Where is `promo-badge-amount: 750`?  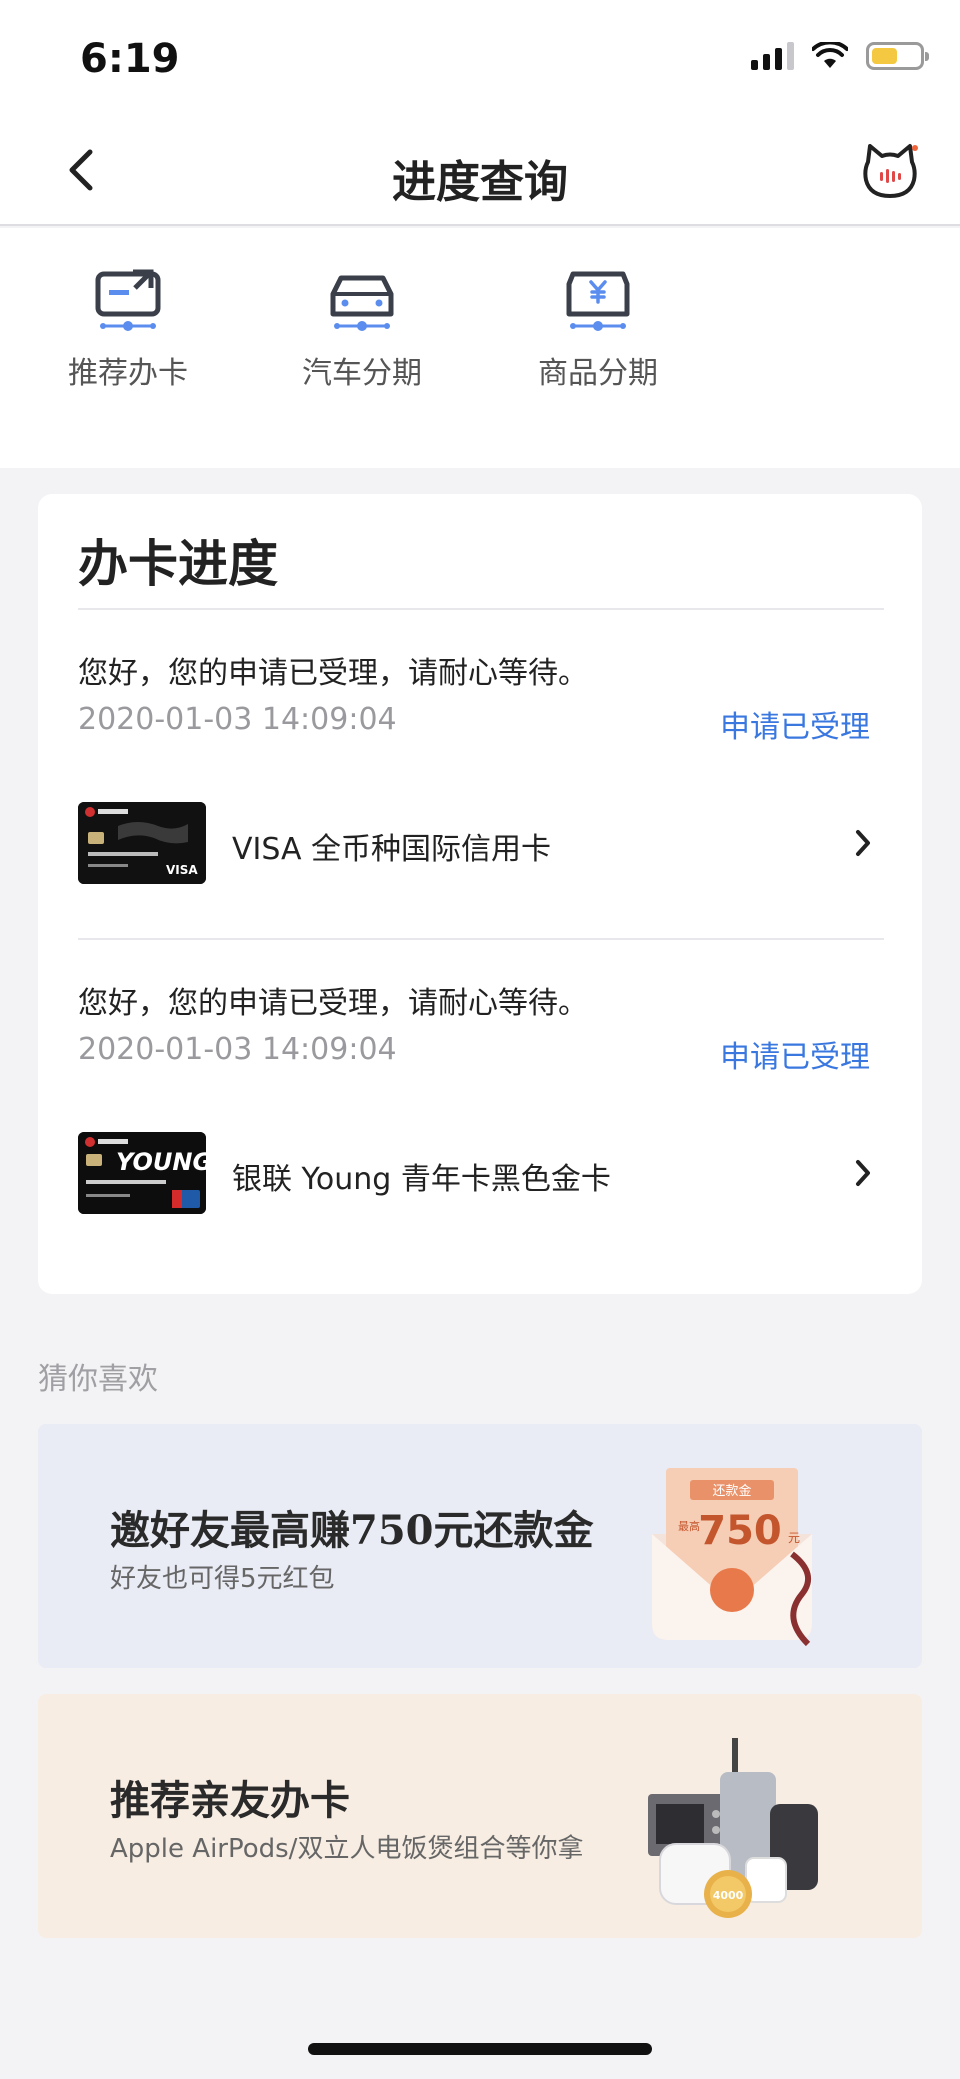
promo-badge-amount: 750 is located at coordinates (740, 1531).